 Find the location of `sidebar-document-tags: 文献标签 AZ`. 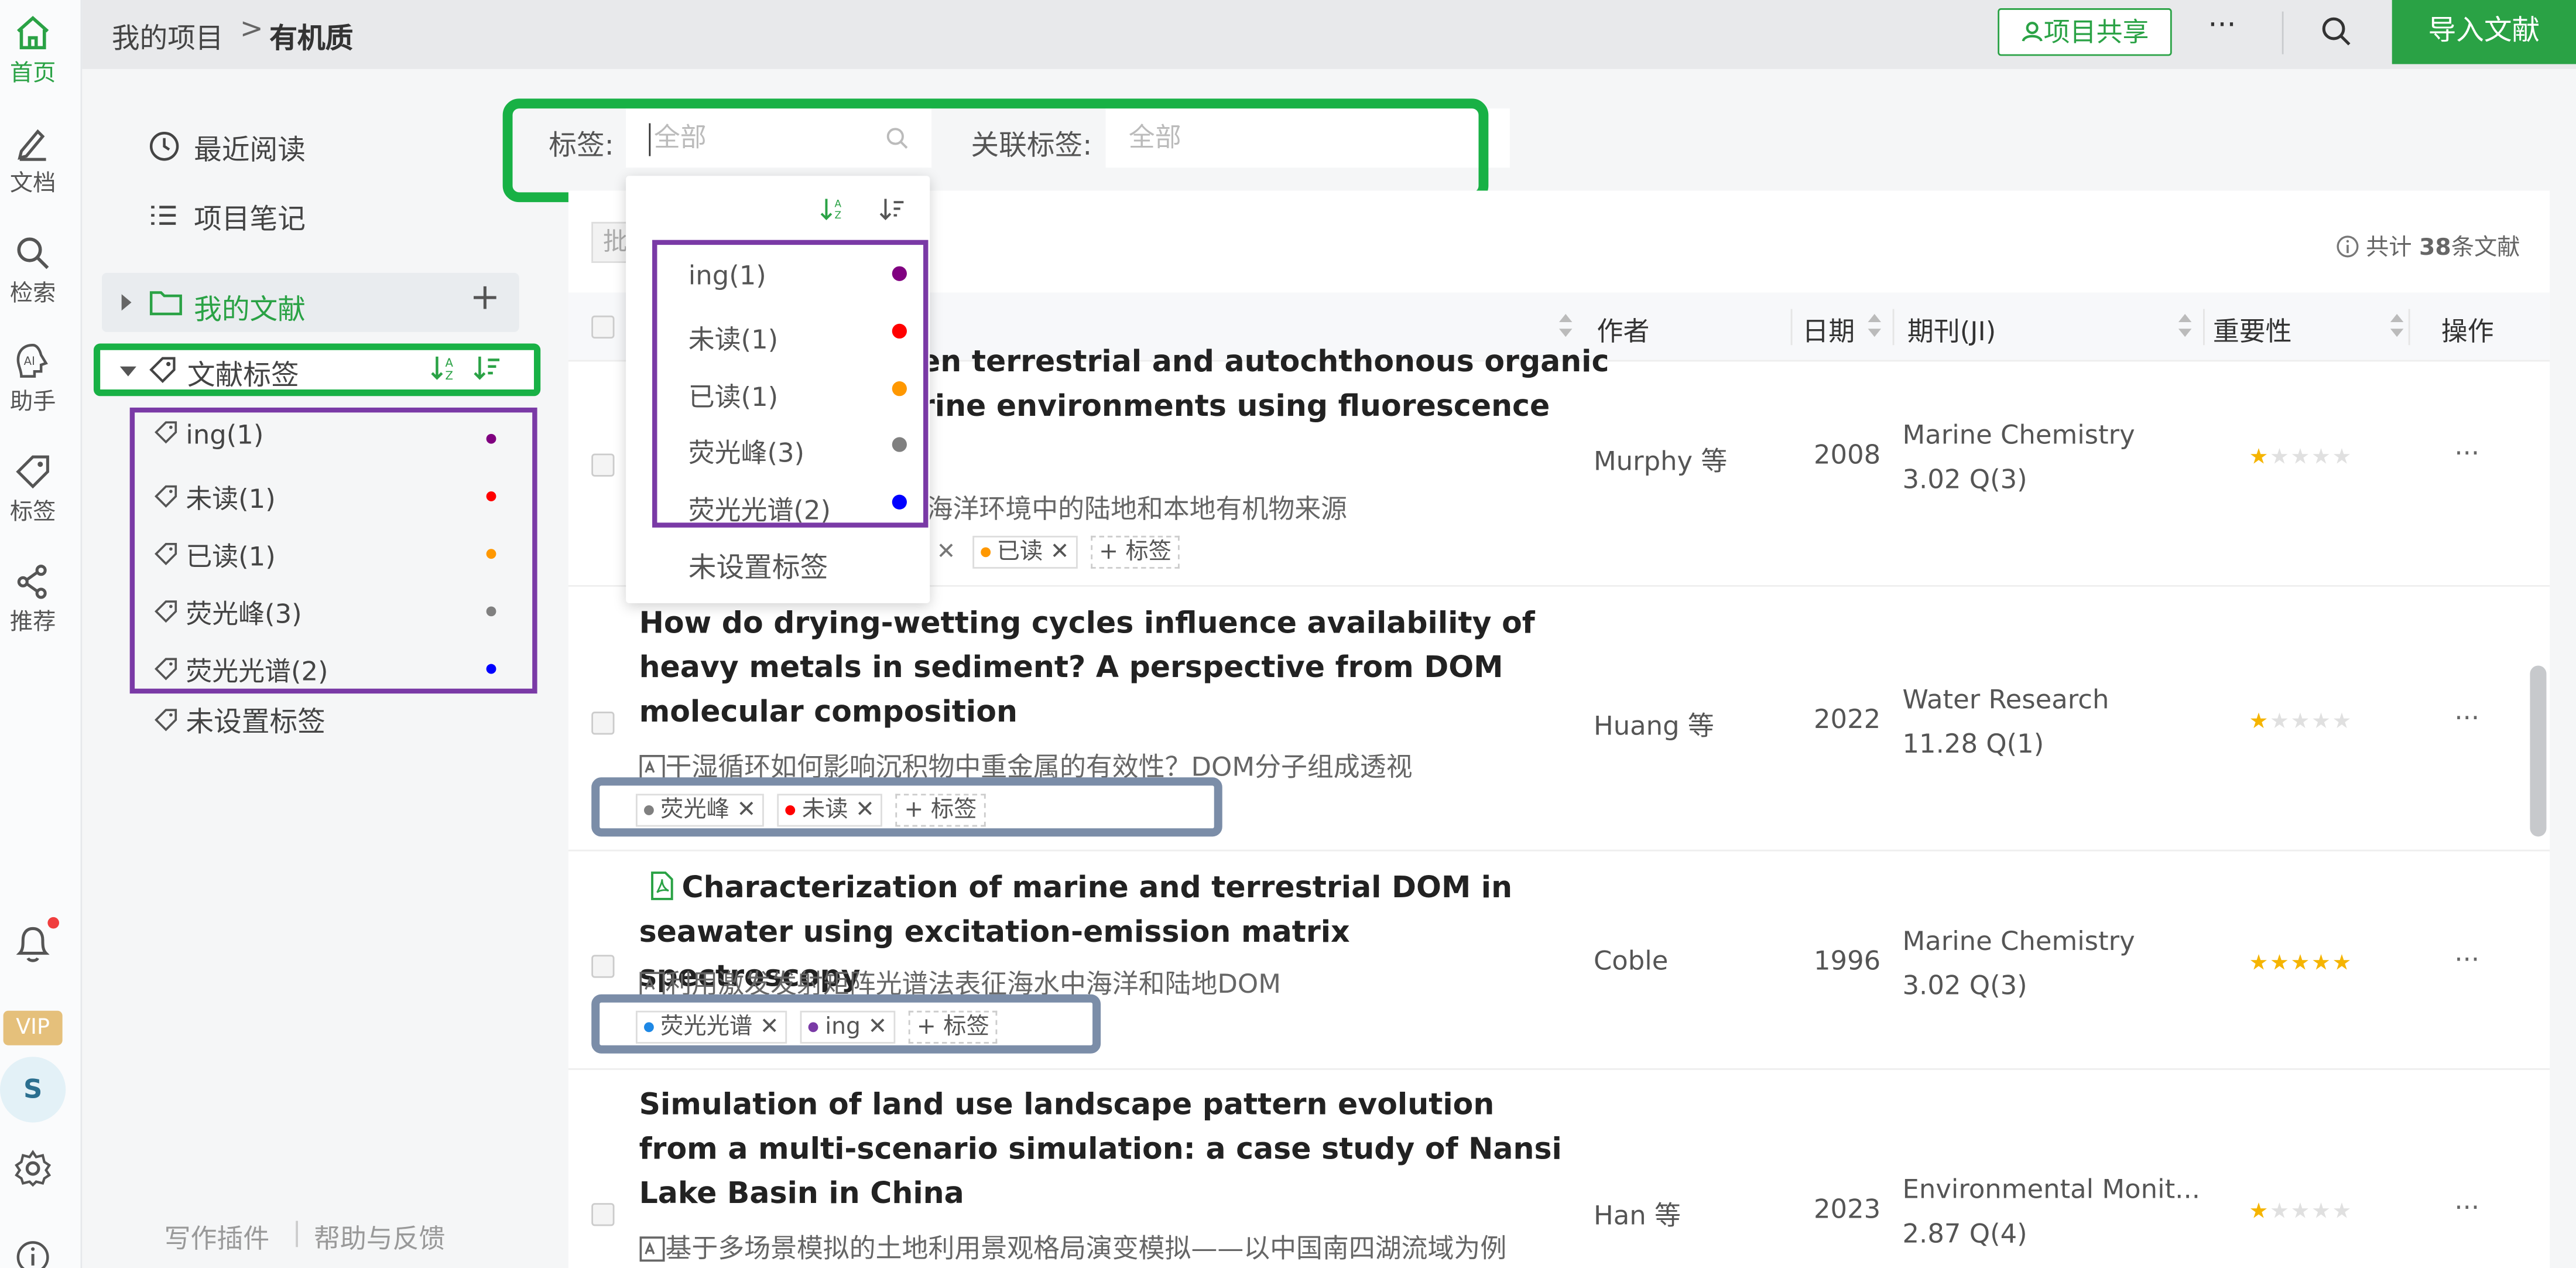

sidebar-document-tags: 文献标签 AZ is located at coordinates (317, 370).